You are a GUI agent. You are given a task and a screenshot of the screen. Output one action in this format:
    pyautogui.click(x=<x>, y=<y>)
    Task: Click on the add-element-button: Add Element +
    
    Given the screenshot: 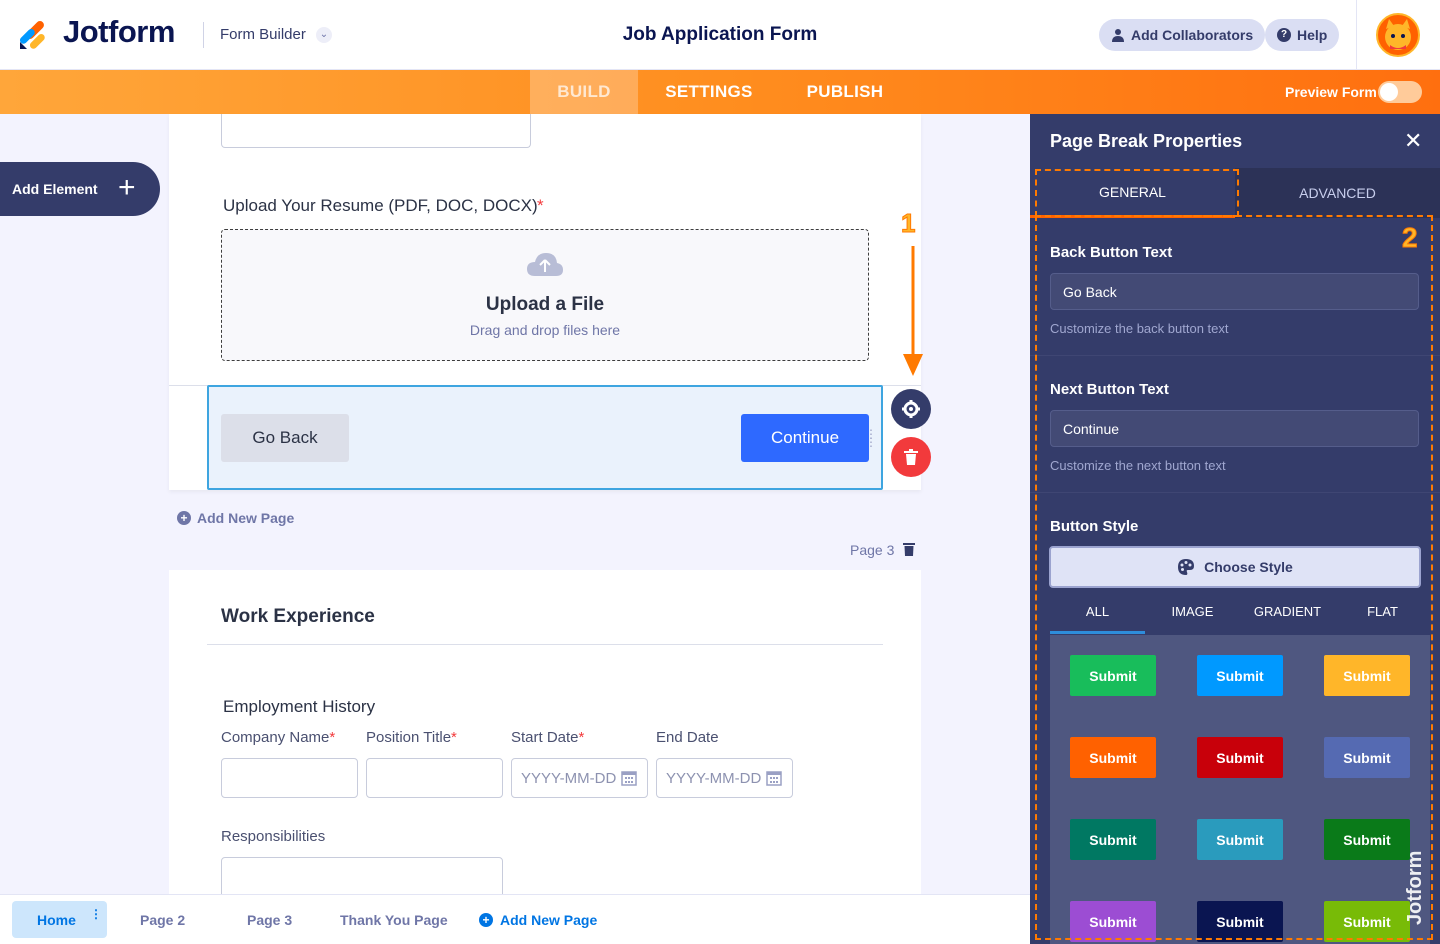 What is the action you would take?
    pyautogui.click(x=80, y=189)
    